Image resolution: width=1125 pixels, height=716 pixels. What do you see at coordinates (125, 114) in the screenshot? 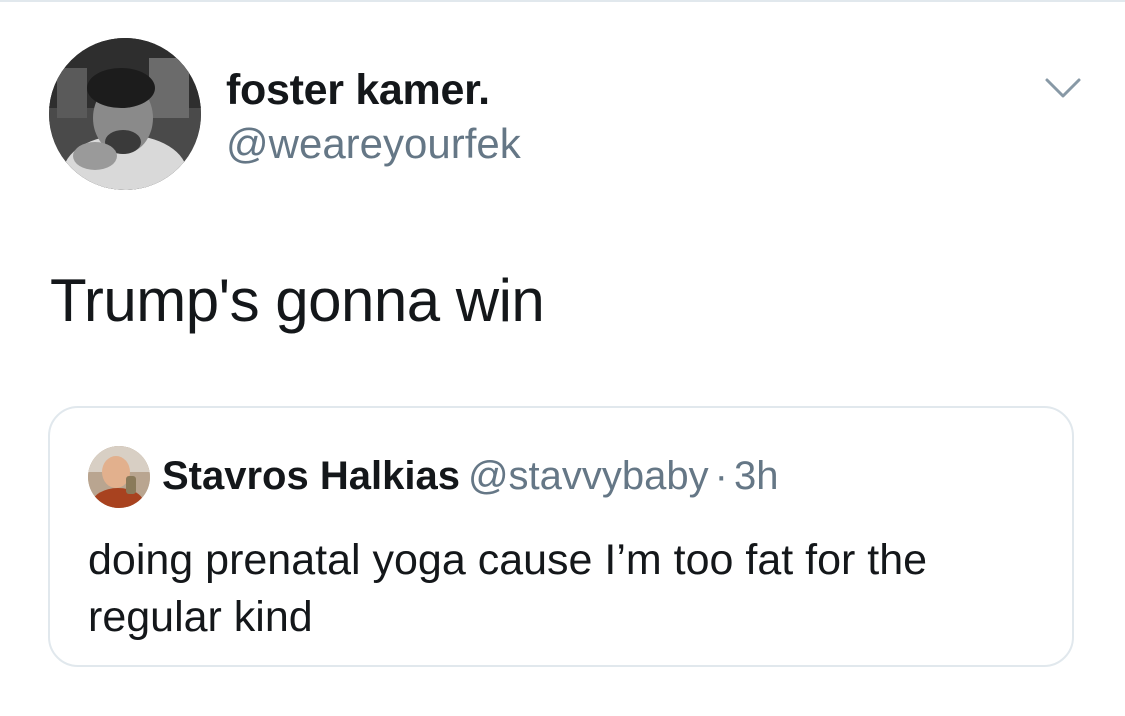
I see `author-avatar` at bounding box center [125, 114].